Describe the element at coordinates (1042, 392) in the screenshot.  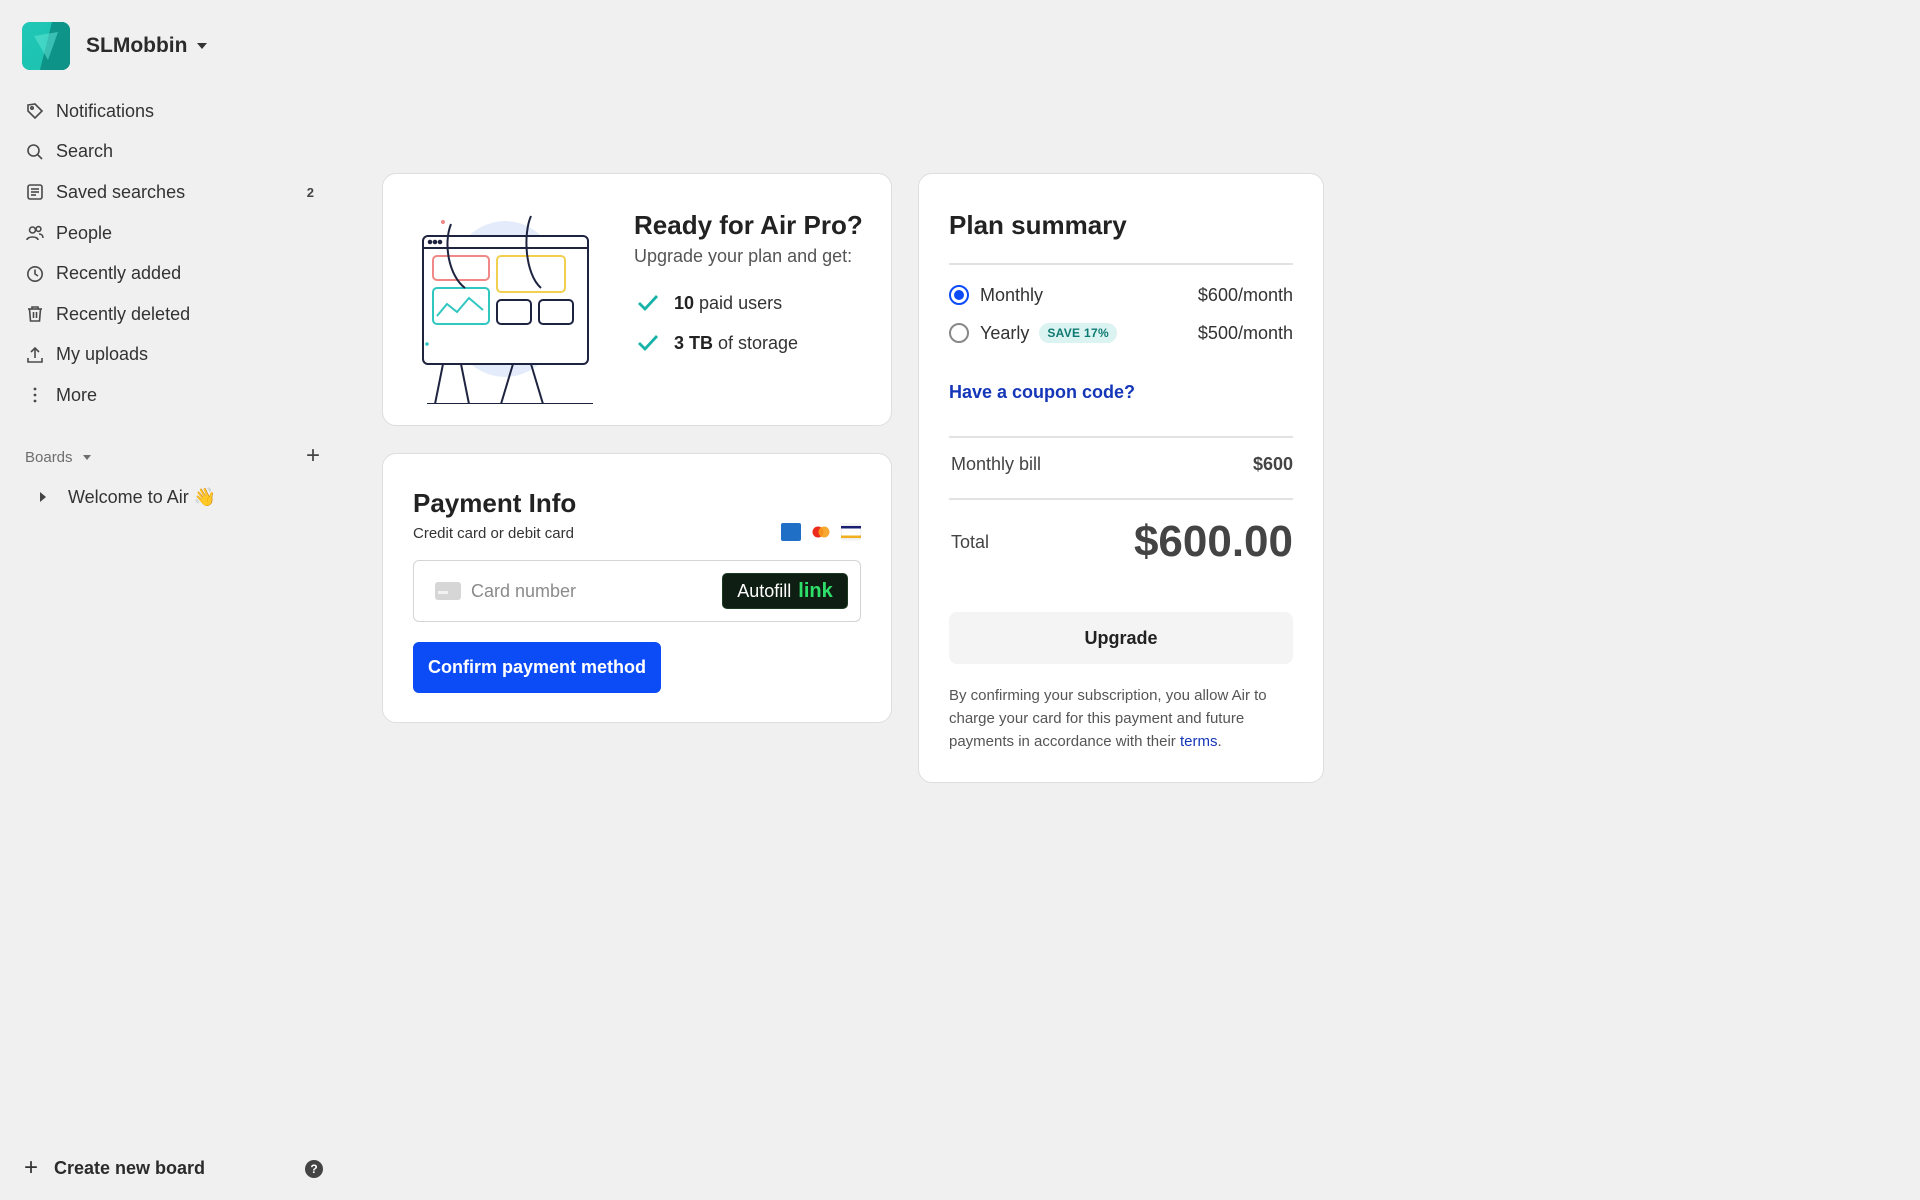
I see `coupon-code-link: Have a coupon code?` at that location.